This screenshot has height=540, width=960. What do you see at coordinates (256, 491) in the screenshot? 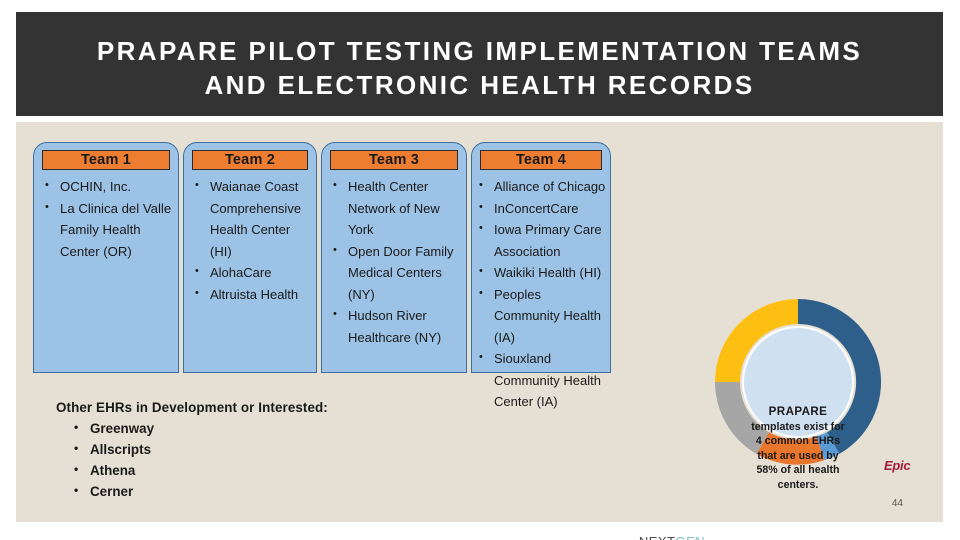
I see `list-item: Cerner` at bounding box center [256, 491].